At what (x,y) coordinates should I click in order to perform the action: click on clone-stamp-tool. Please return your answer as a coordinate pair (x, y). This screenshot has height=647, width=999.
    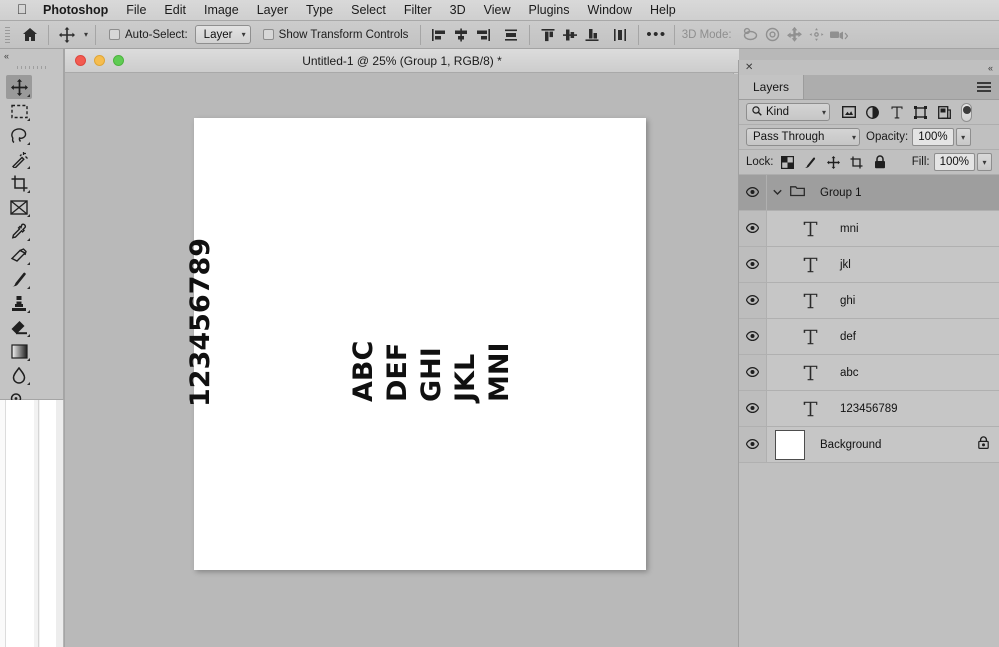
    Looking at the image, I should click on (19, 303).